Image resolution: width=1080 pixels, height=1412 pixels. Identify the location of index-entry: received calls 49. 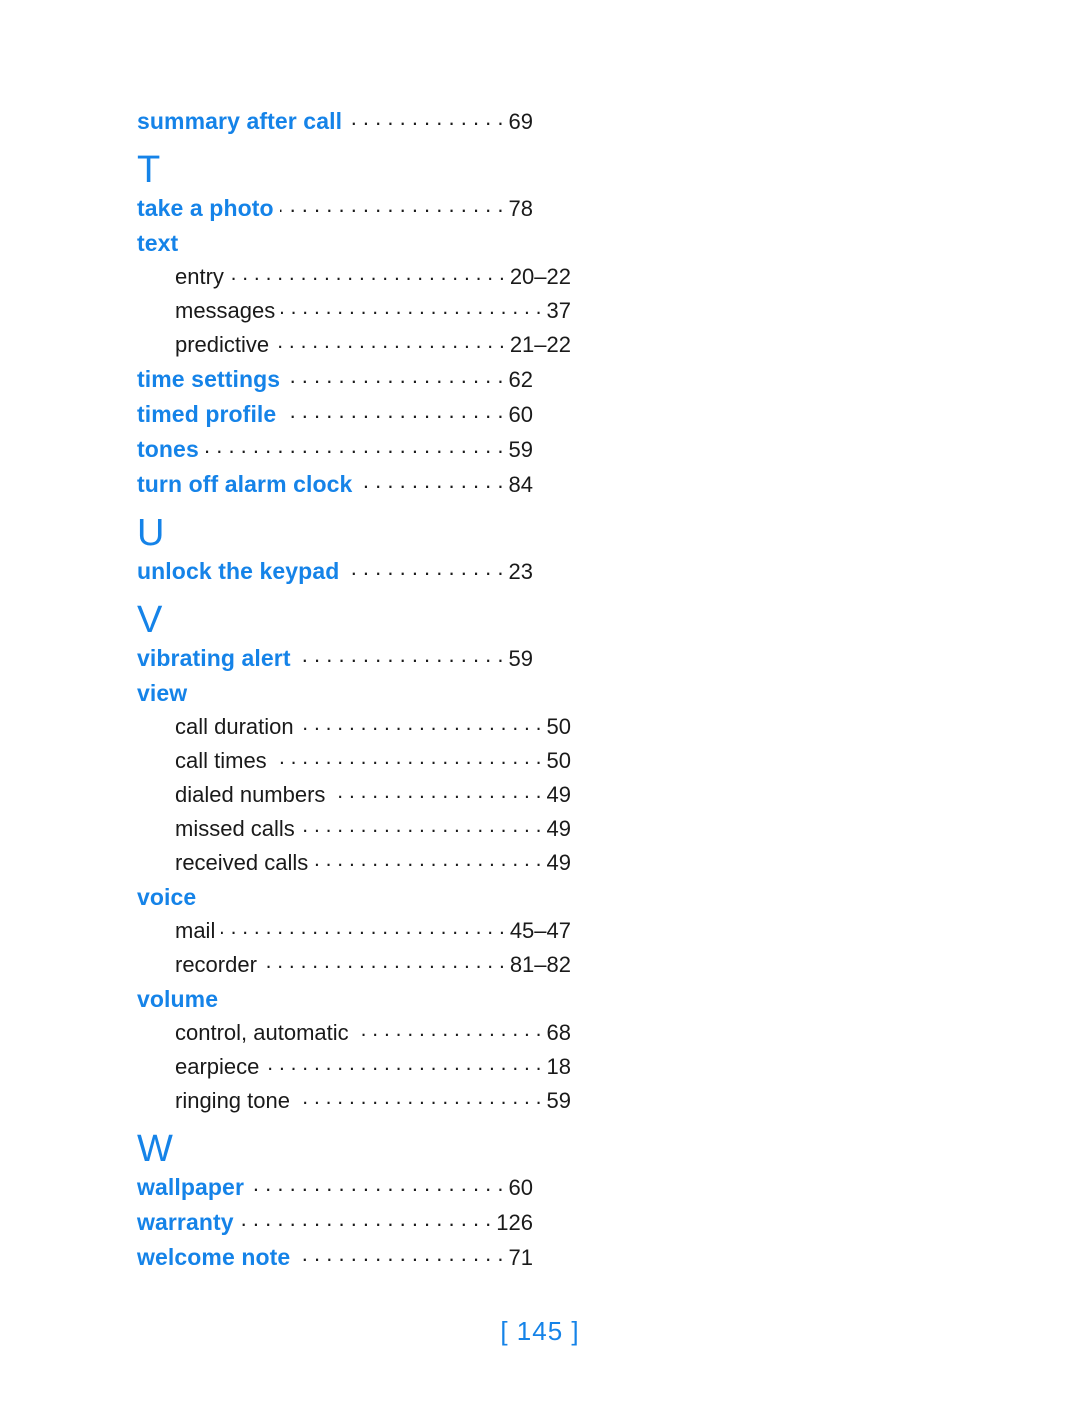
(354, 863).